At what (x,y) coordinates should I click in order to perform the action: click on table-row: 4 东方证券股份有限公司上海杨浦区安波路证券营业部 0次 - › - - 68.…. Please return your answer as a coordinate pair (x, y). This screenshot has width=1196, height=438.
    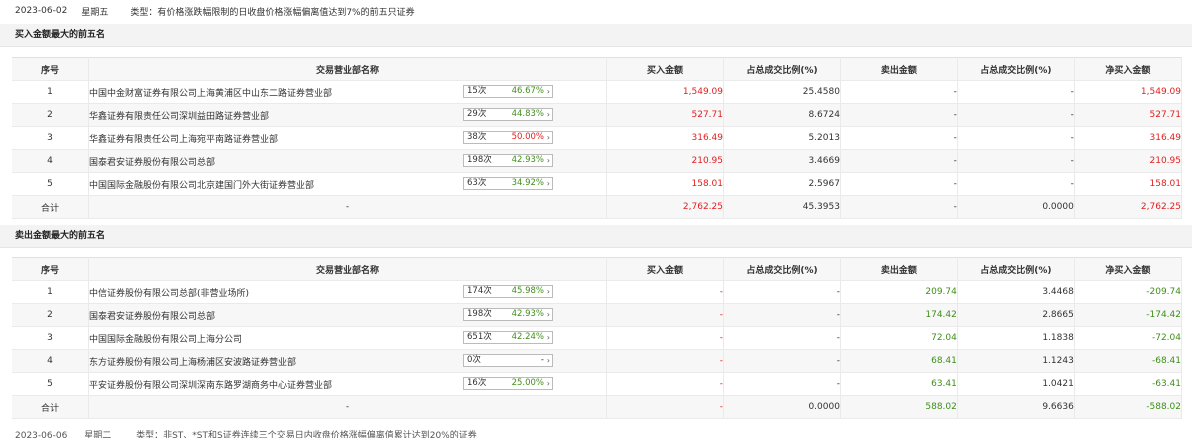
    Looking at the image, I should click on (597, 361).